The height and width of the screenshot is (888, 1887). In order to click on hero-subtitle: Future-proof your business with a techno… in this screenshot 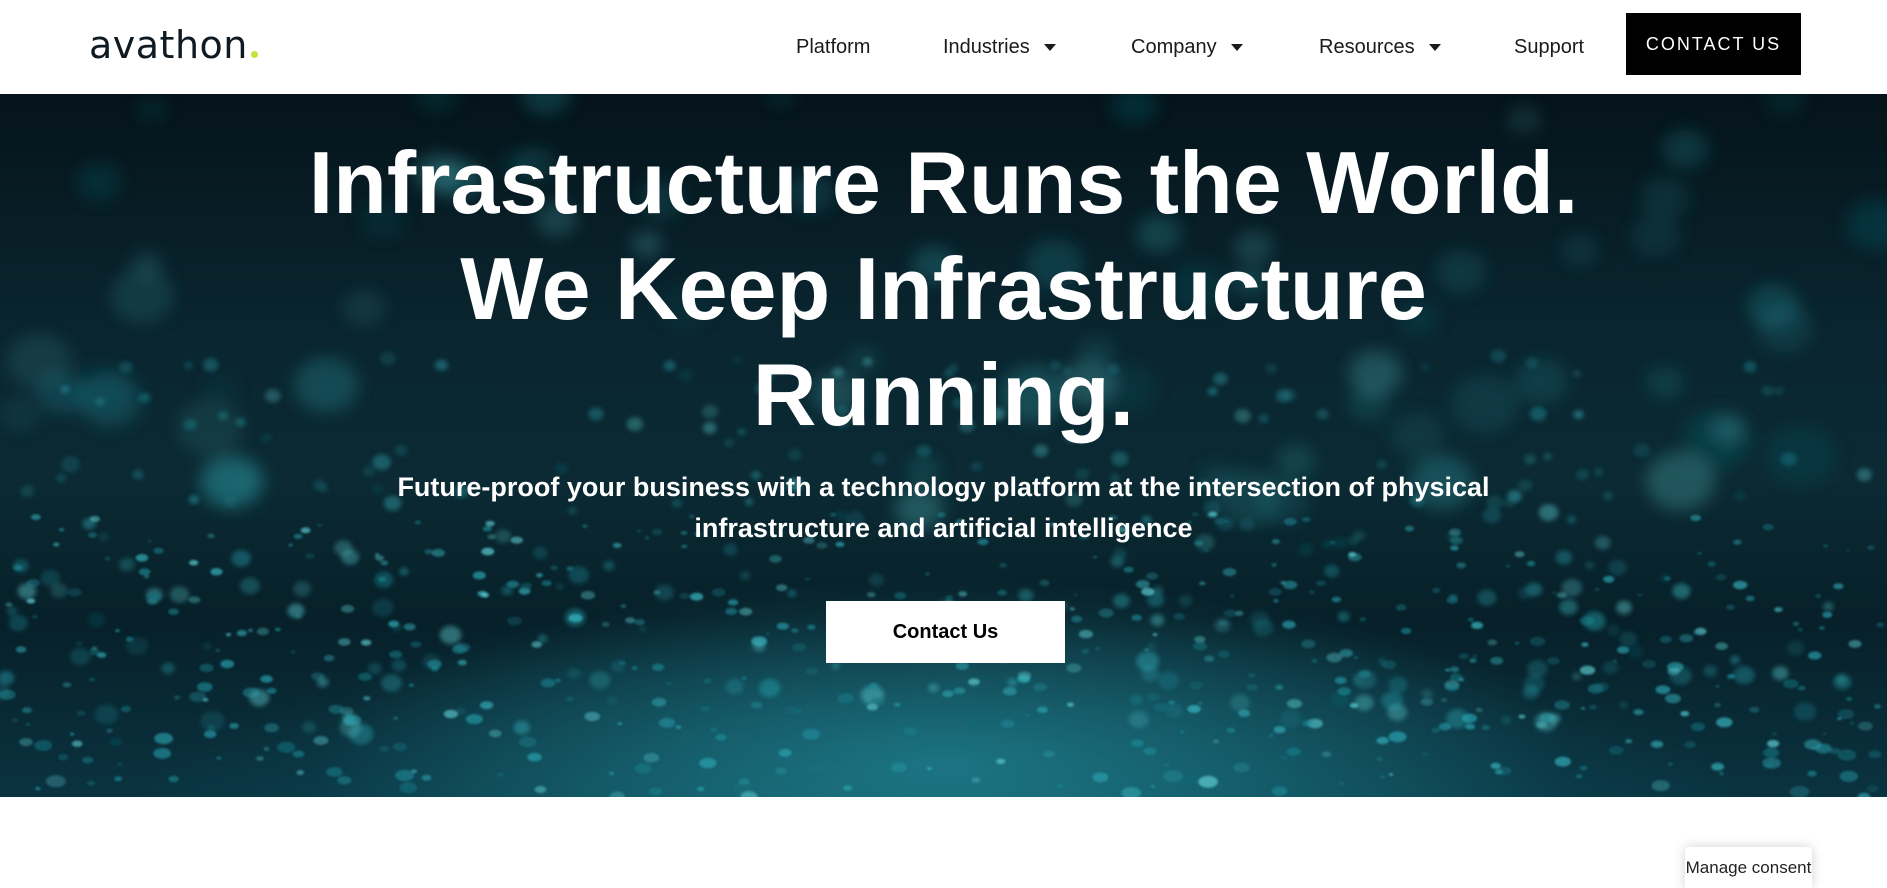, I will do `click(943, 508)`.